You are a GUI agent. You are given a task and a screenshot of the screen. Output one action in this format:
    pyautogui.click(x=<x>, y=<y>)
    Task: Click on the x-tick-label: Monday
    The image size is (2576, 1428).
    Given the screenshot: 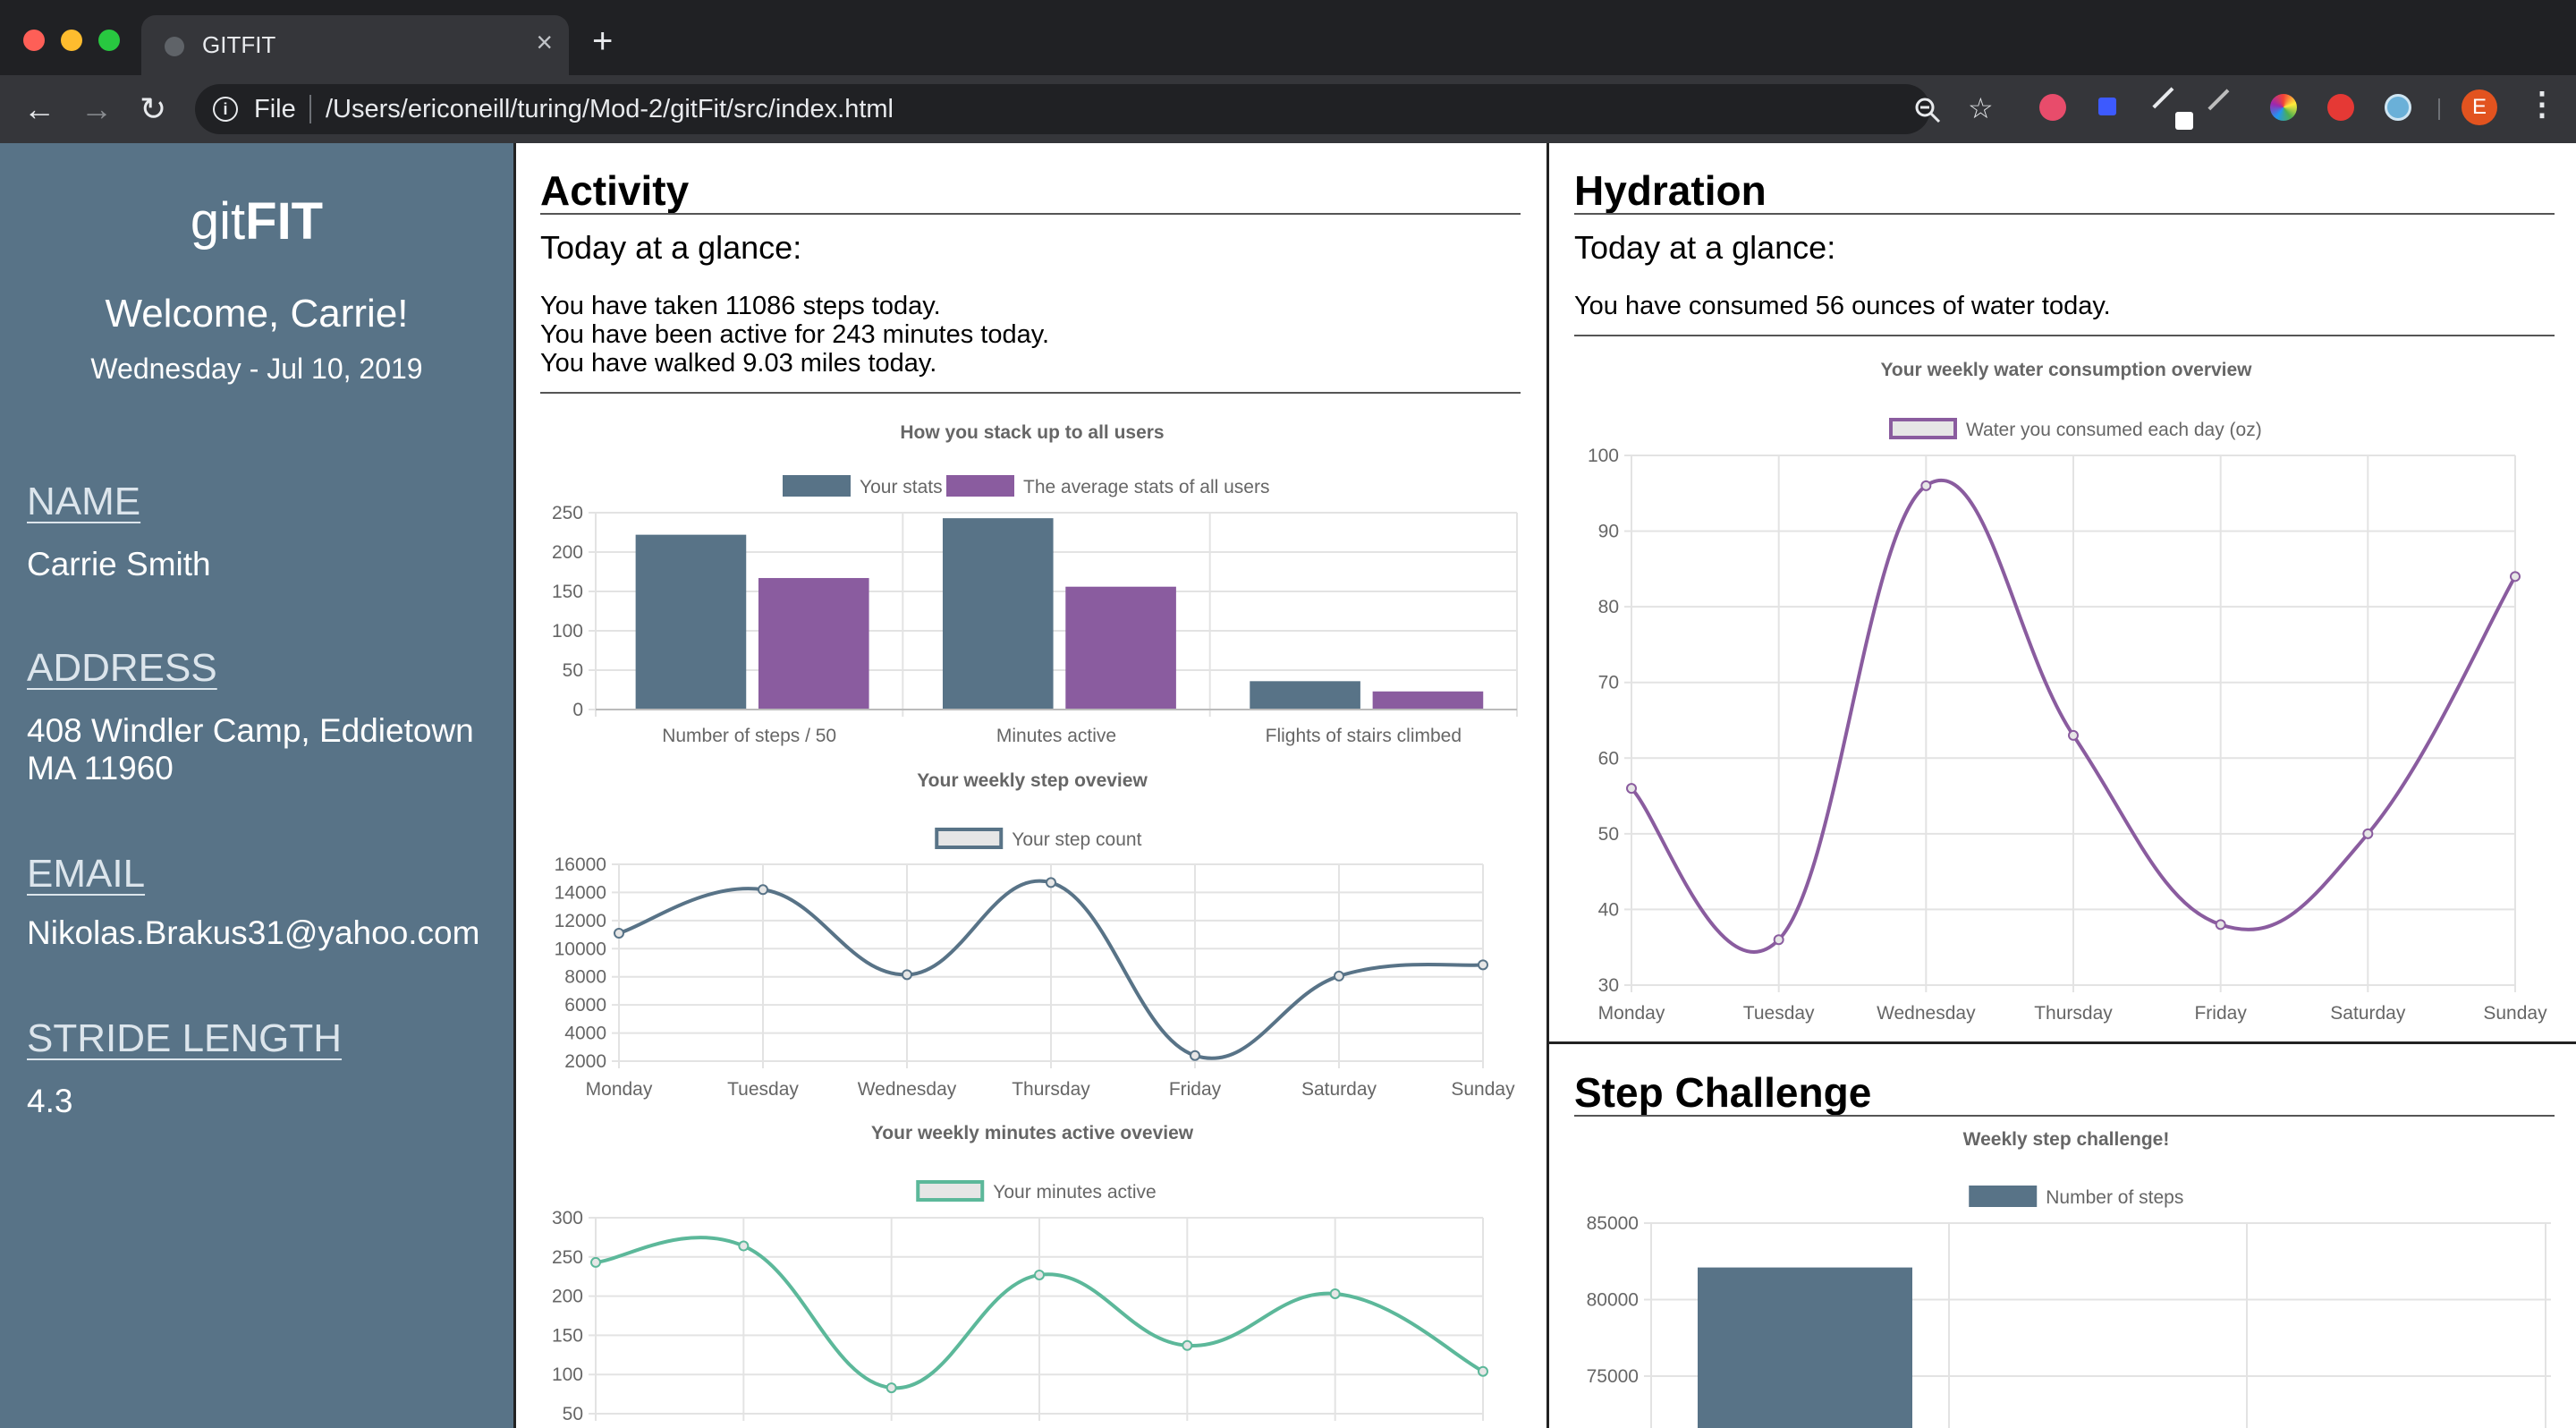 What is the action you would take?
    pyautogui.click(x=619, y=1089)
    